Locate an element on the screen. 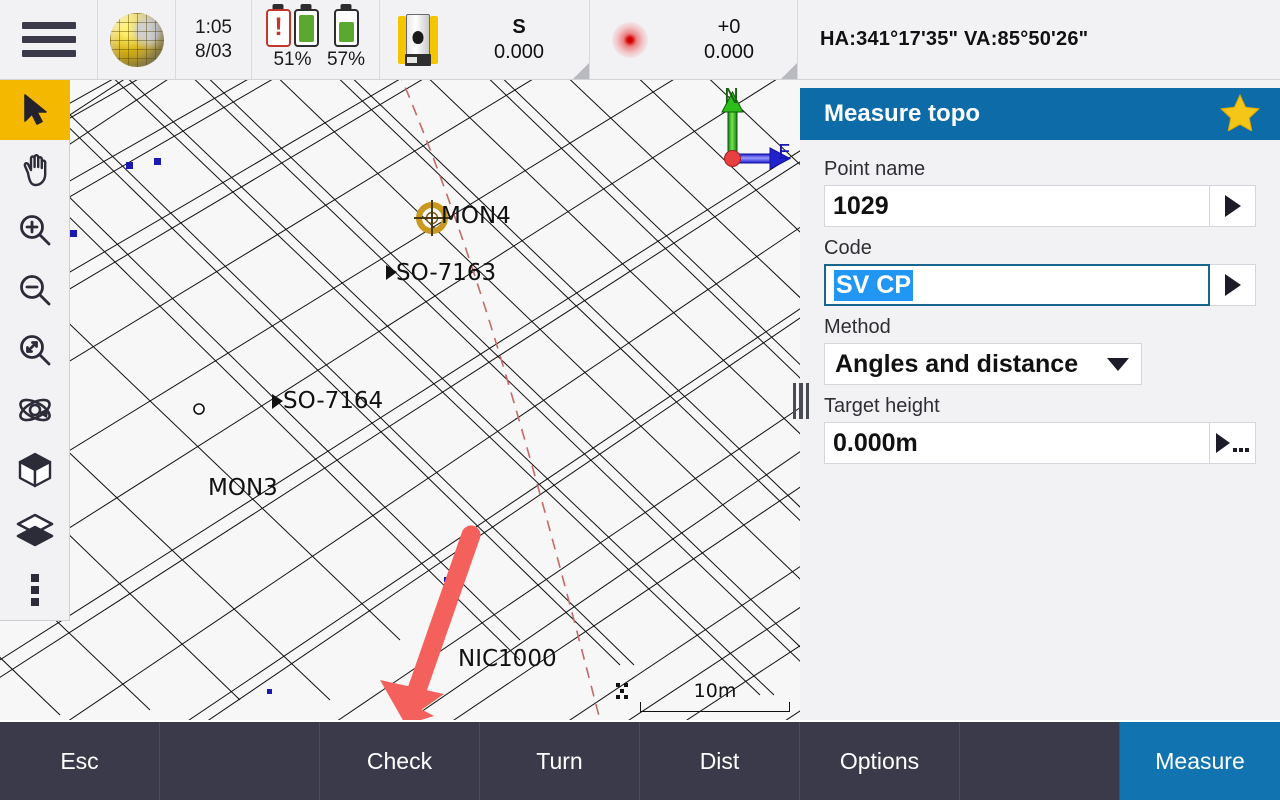  angle-readout-text: HA:341°17'35" VA:85°50'26" is located at coordinates (954, 39).